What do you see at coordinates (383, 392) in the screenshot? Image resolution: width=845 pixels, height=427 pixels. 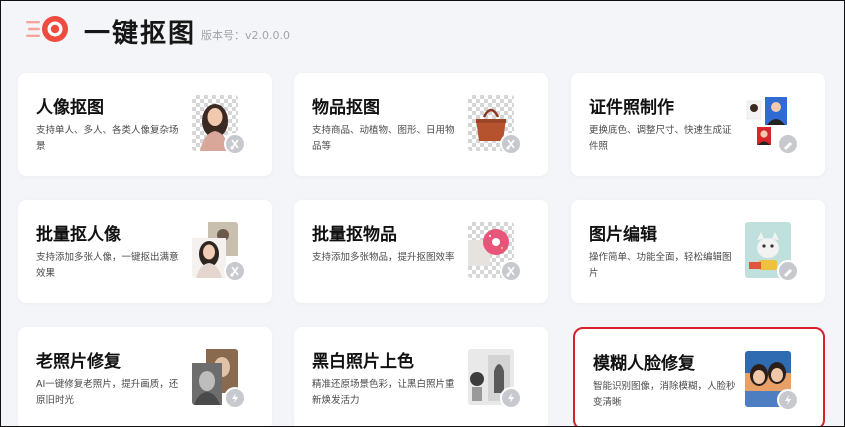 I see `card-desc: 精准还原场景色彩，让黑白照片重新焕发活力` at bounding box center [383, 392].